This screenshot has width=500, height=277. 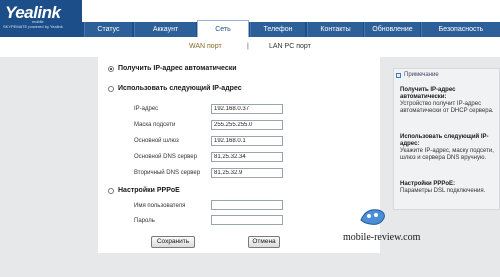 What do you see at coordinates (460, 29) in the screenshot?
I see `tab-security: Безопасность` at bounding box center [460, 29].